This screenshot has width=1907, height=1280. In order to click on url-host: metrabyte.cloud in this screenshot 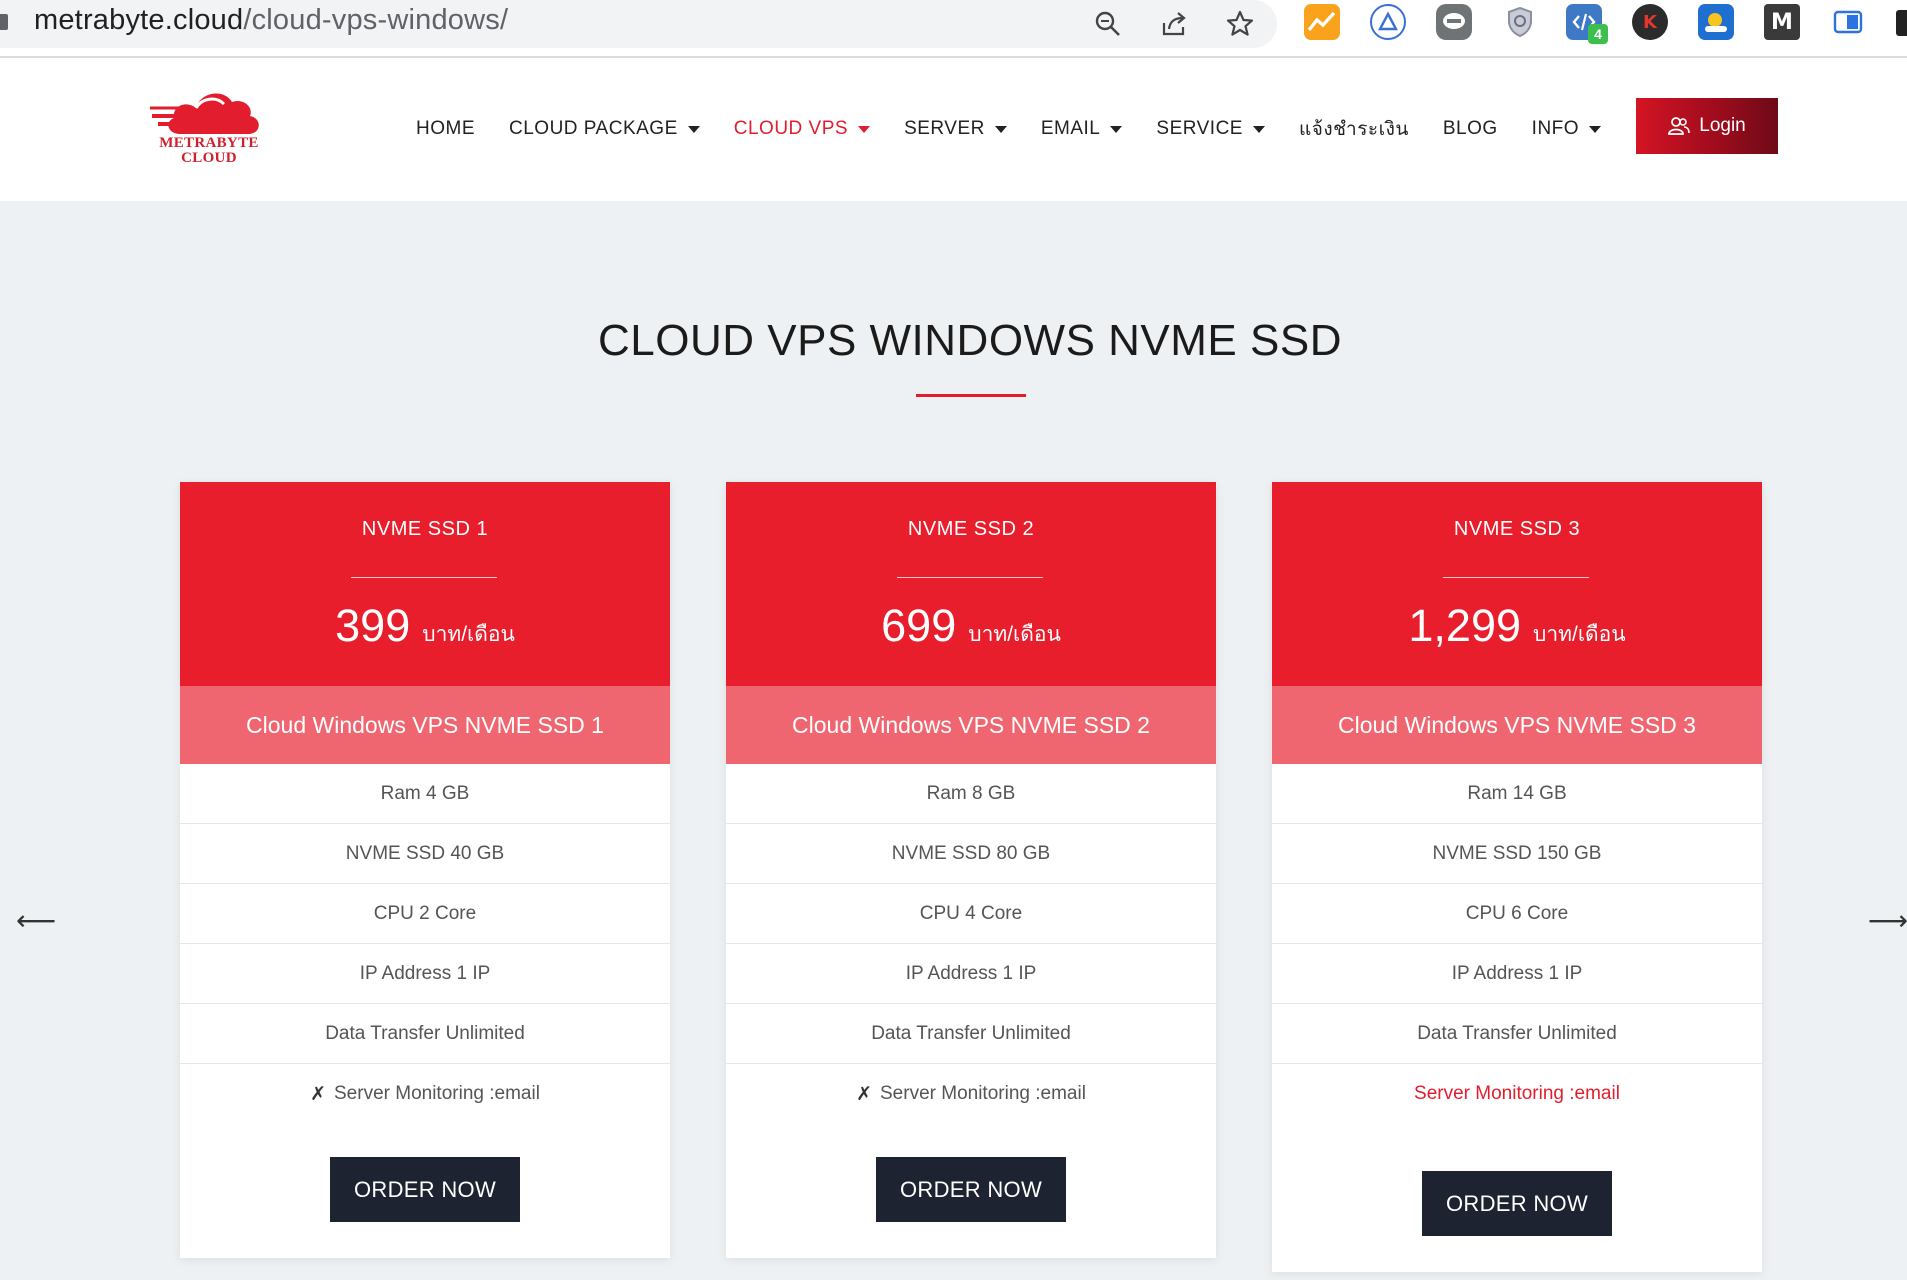, I will do `click(139, 20)`.